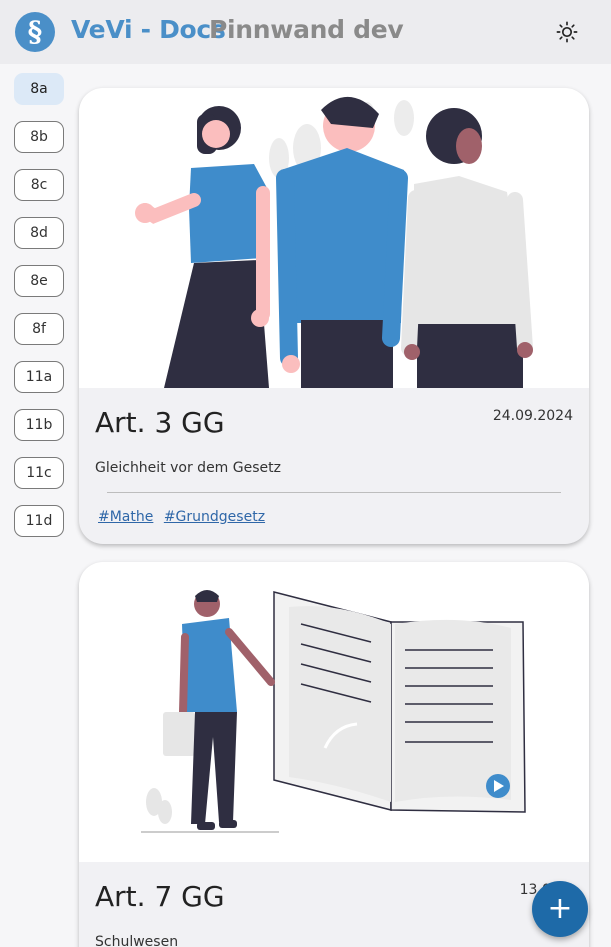 The width and height of the screenshot is (611, 947). What do you see at coordinates (39, 233) in the screenshot?
I see `class-chip-8d: 8d` at bounding box center [39, 233].